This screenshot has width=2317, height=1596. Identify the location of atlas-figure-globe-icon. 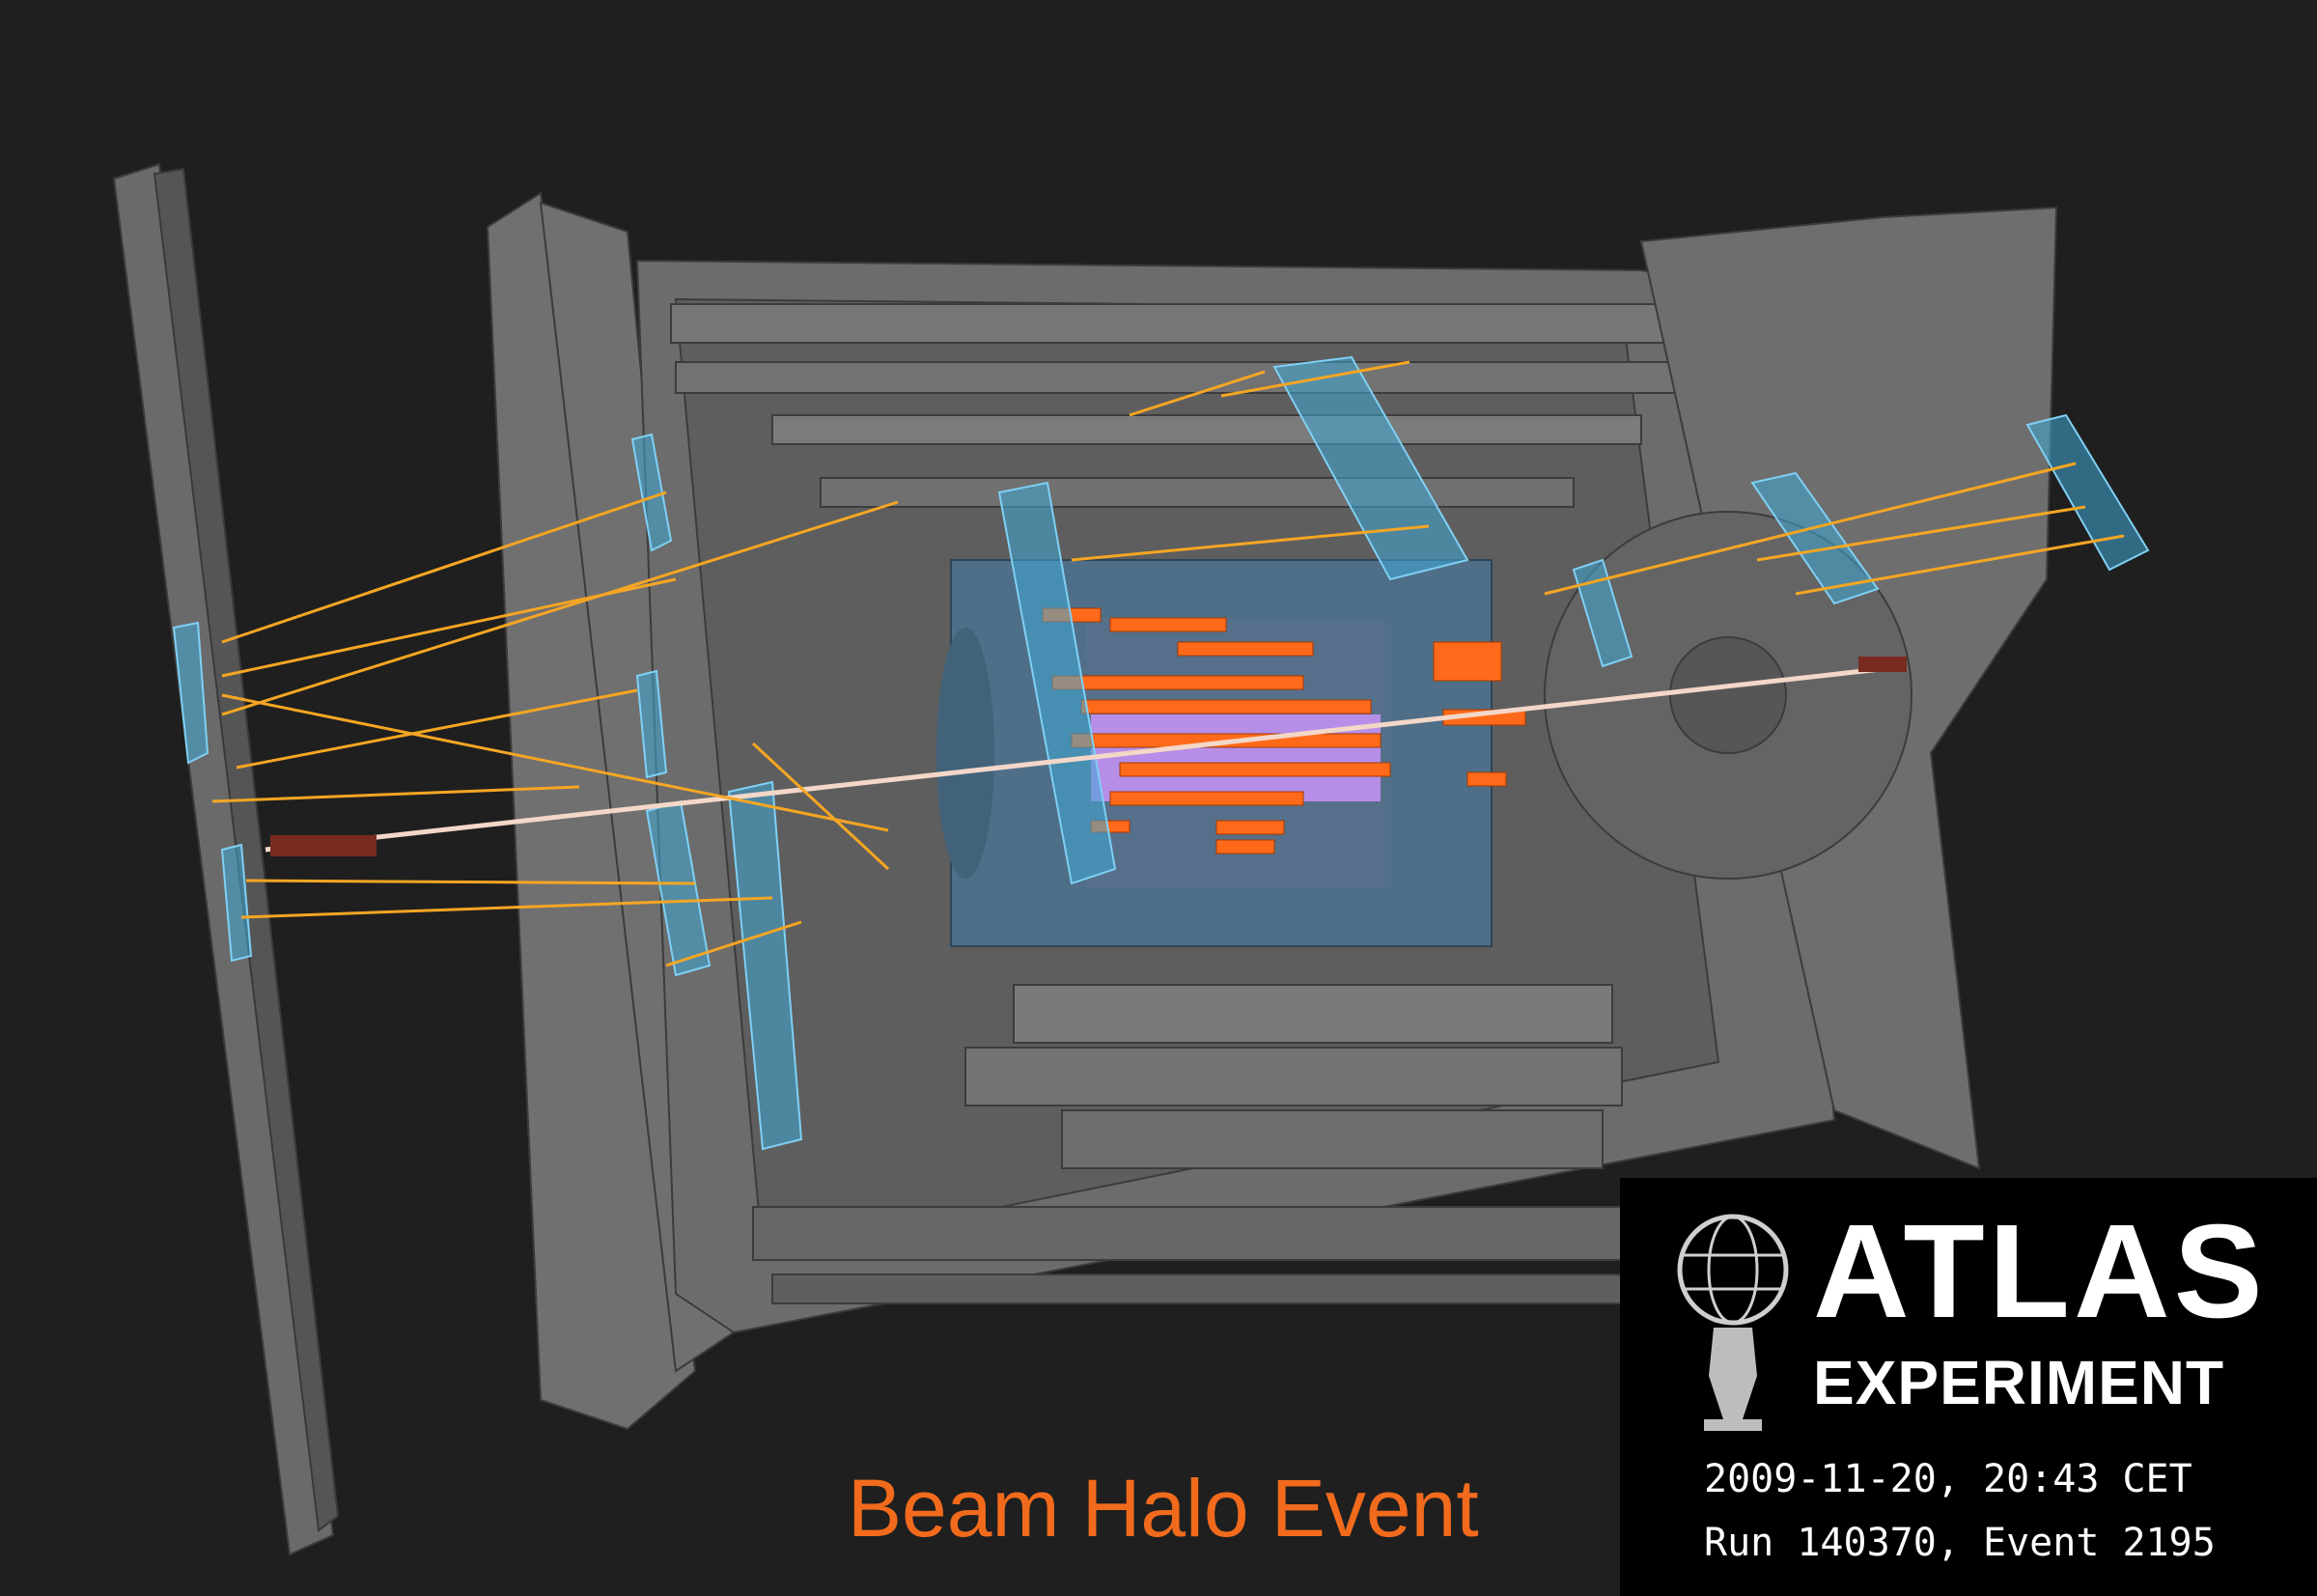
(1733, 1322).